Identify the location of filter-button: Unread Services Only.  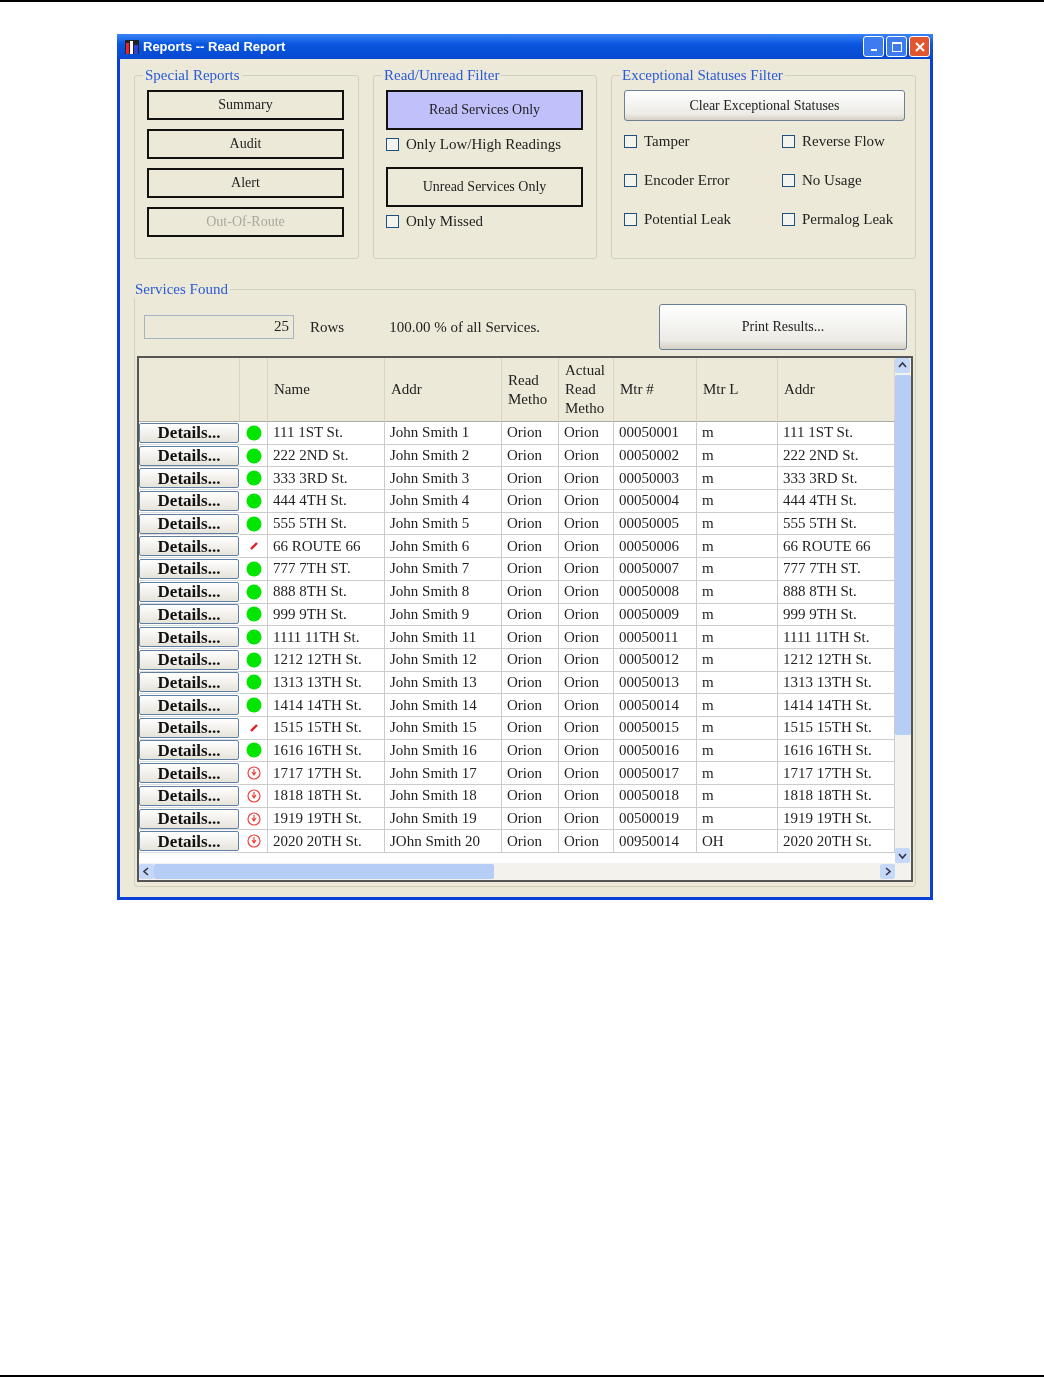
(484, 187).